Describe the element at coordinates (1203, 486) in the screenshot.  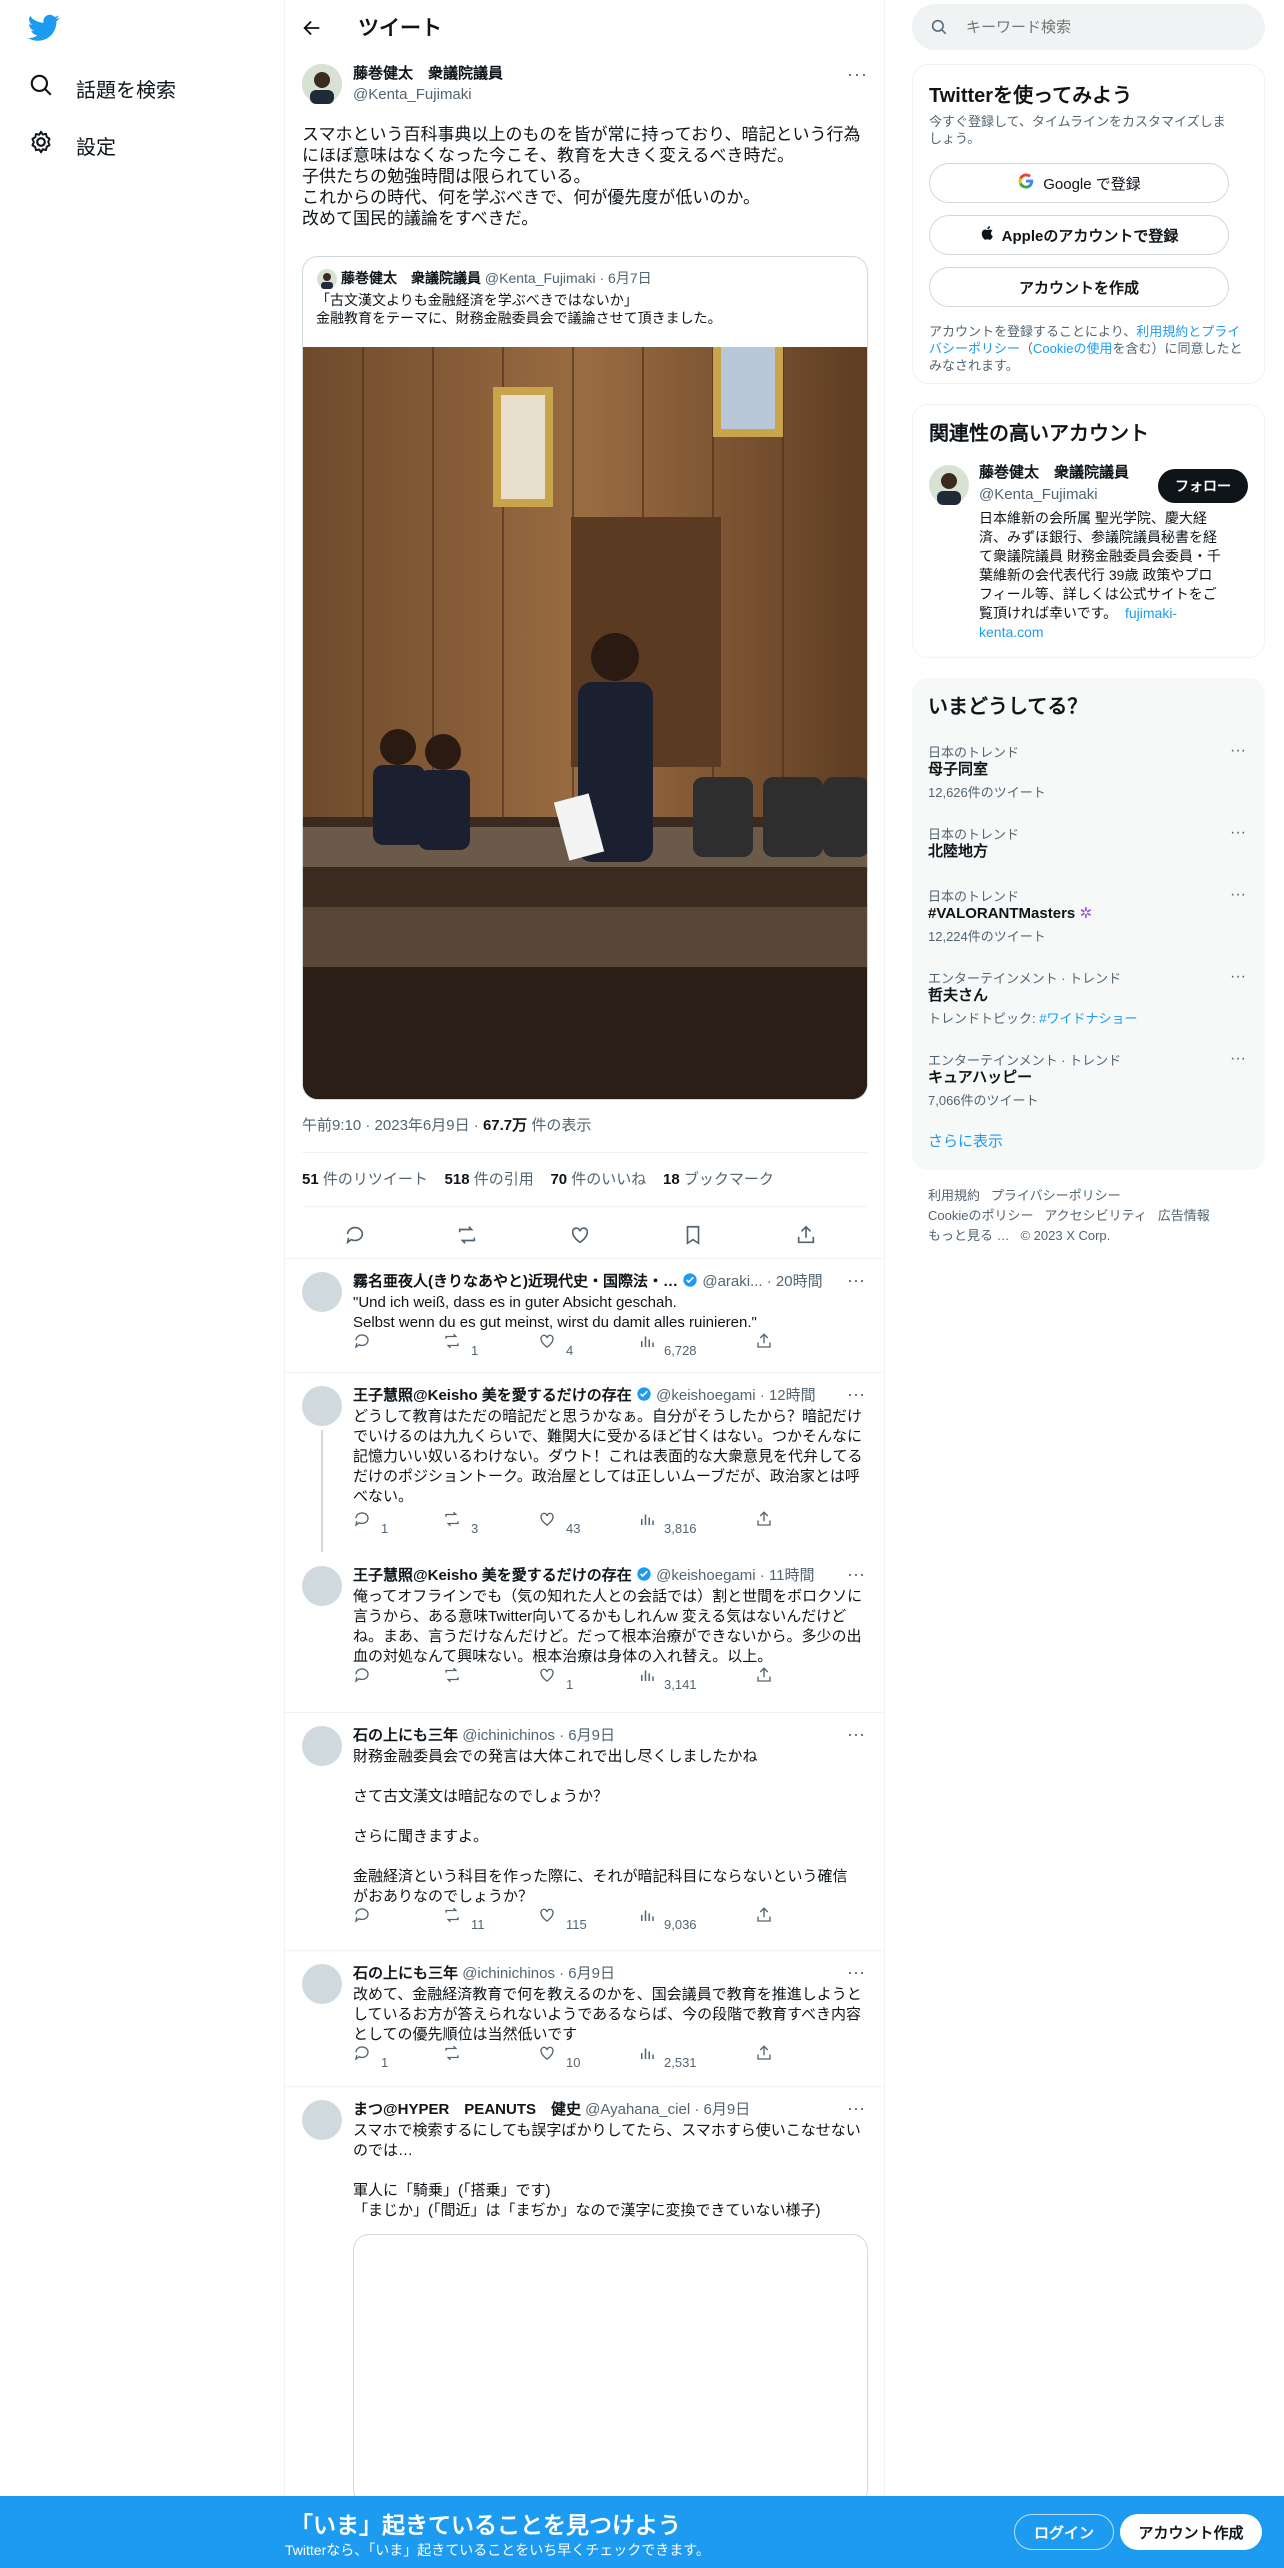
I see `follow-button: フォロー` at that location.